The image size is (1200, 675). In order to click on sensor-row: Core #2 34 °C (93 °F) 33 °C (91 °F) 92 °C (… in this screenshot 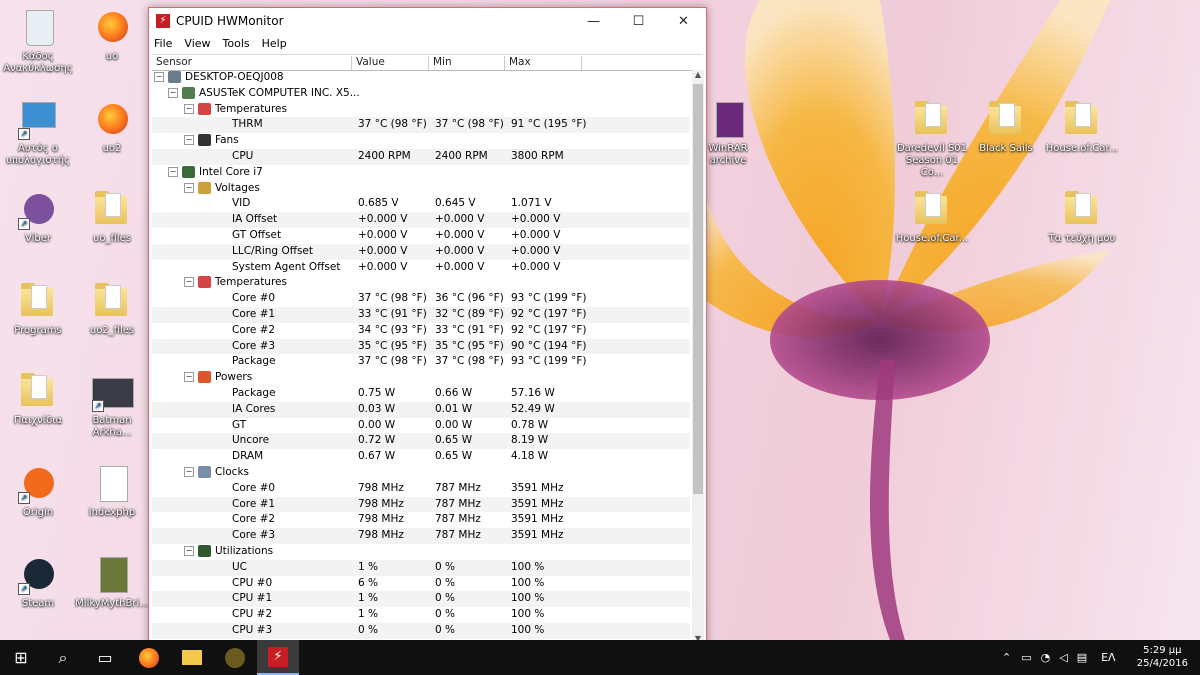, I will do `click(421, 331)`.